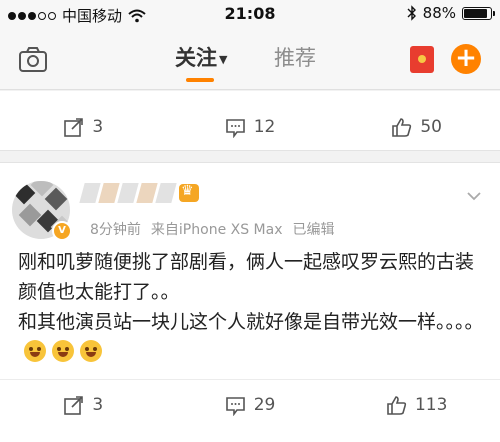 The image size is (500, 442). Describe the element at coordinates (478, 13) in the screenshot. I see `battery-icon` at that location.